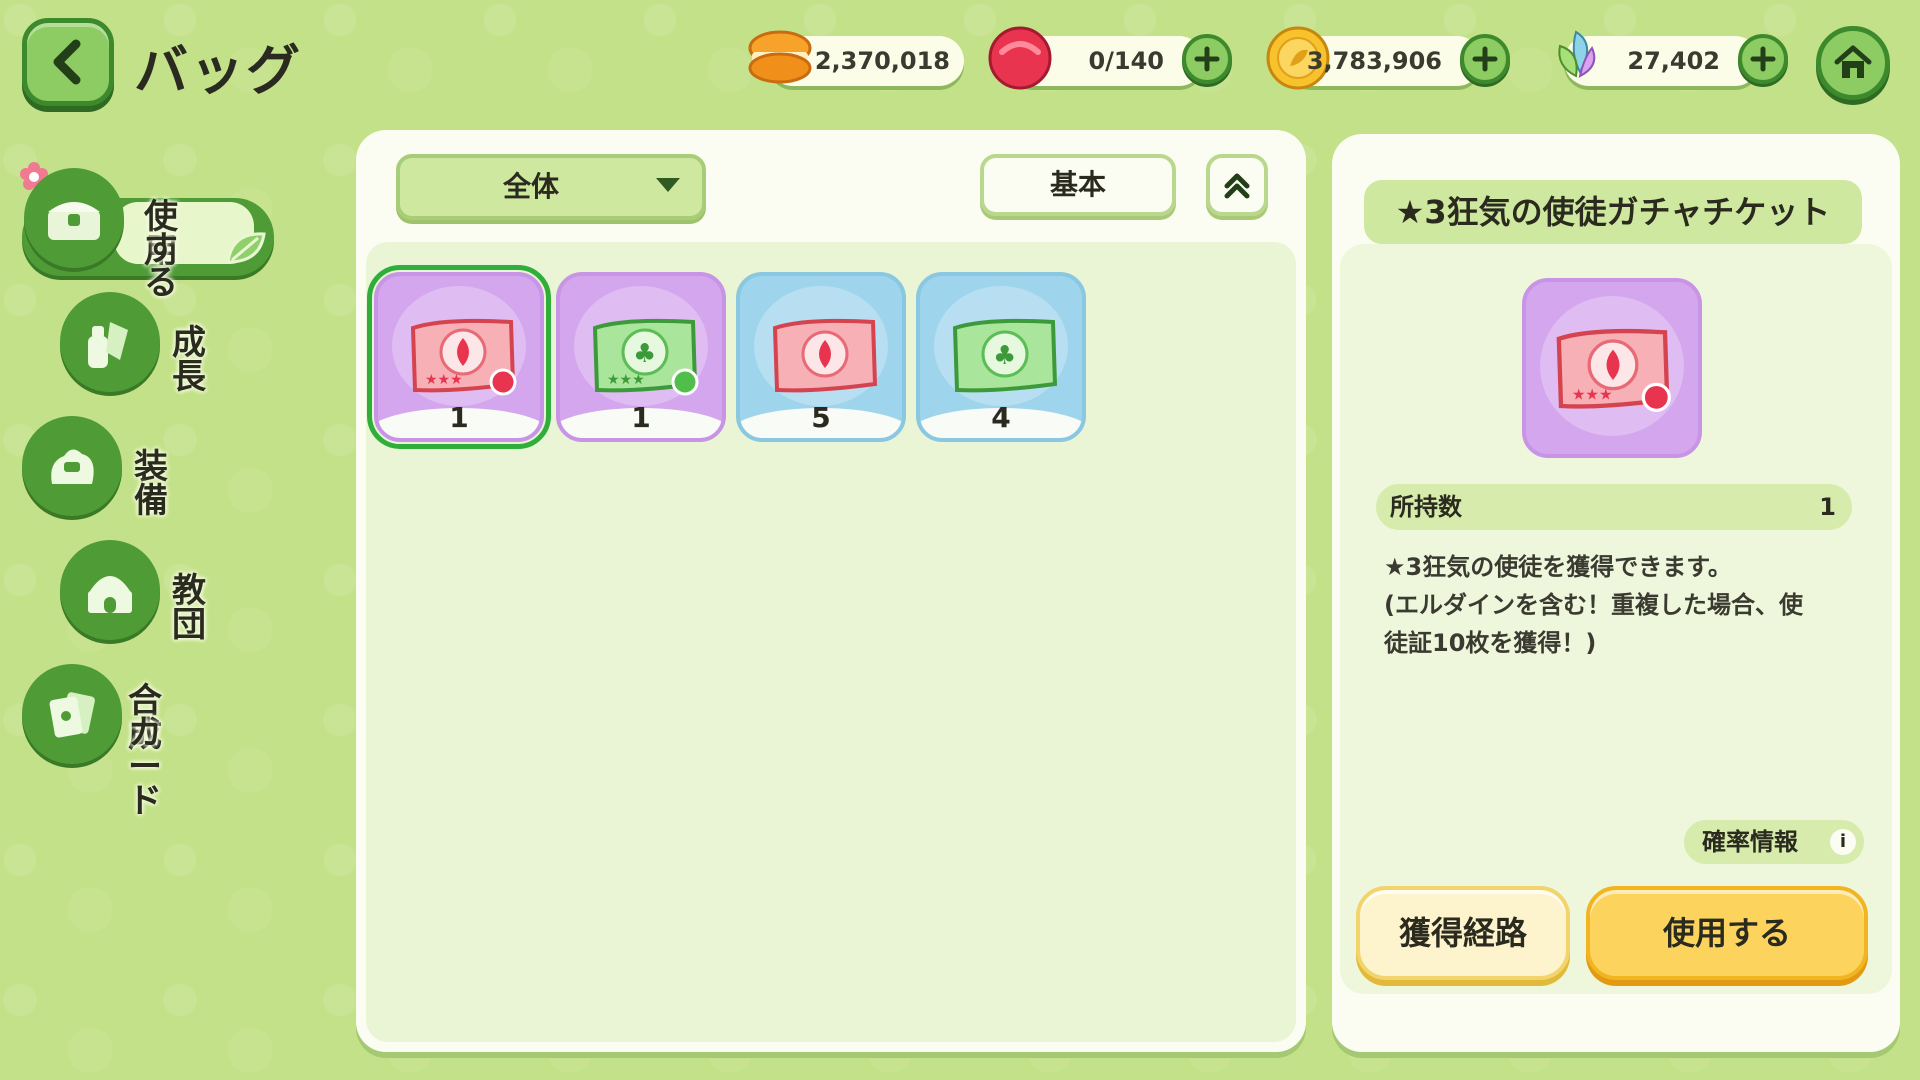  Describe the element at coordinates (218, 70) in the screenshot. I see `page-title: バッグ` at that location.